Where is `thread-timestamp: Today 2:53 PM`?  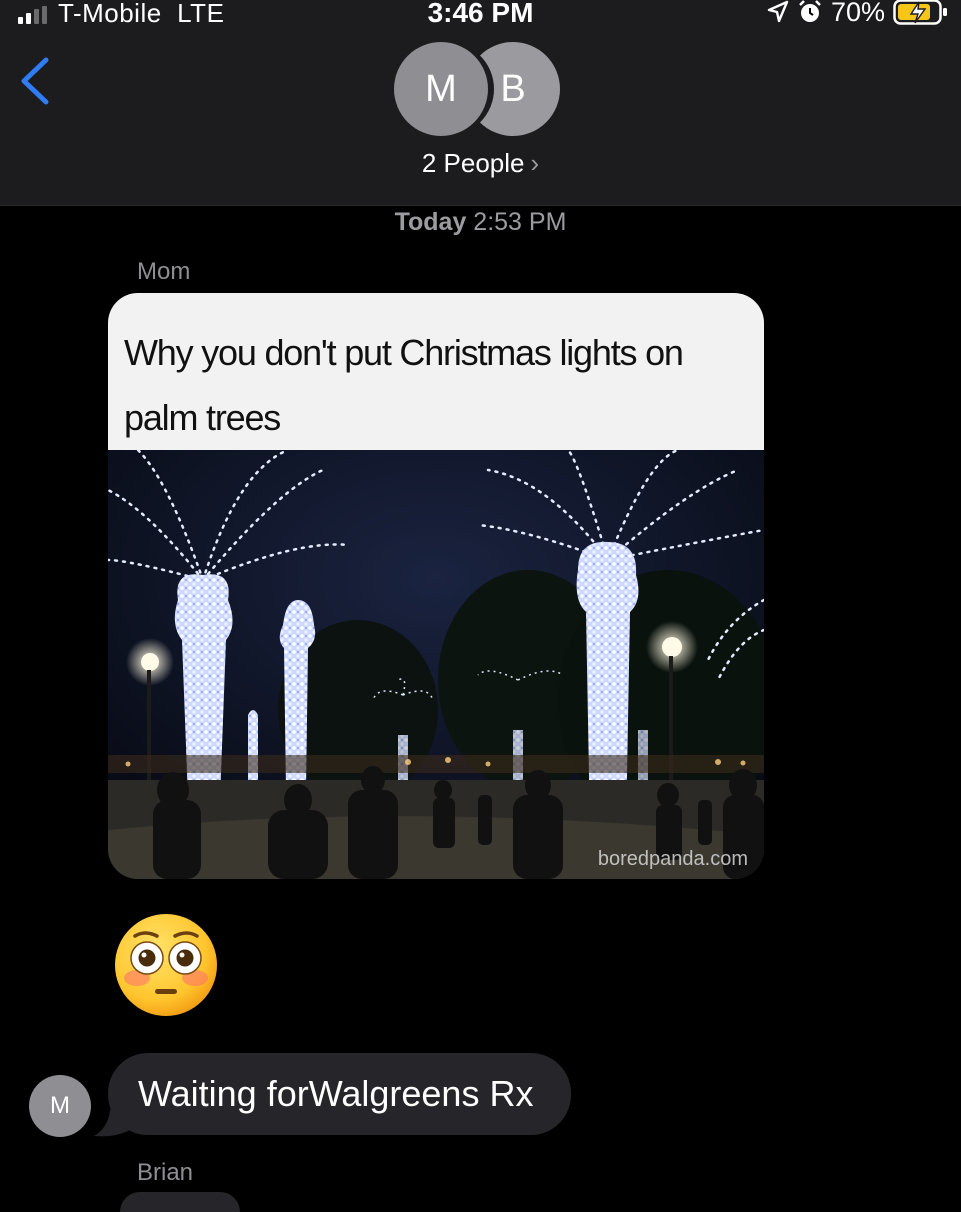 thread-timestamp: Today 2:53 PM is located at coordinates (480, 222).